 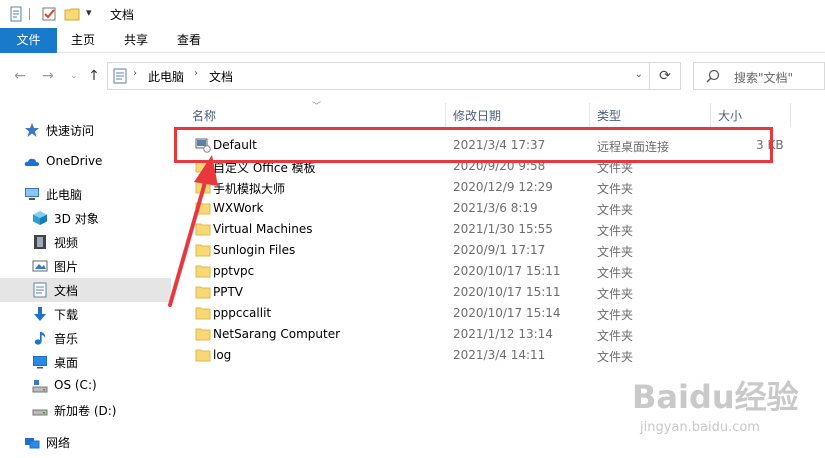 What do you see at coordinates (94, 76) in the screenshot?
I see `up-button: ↑` at bounding box center [94, 76].